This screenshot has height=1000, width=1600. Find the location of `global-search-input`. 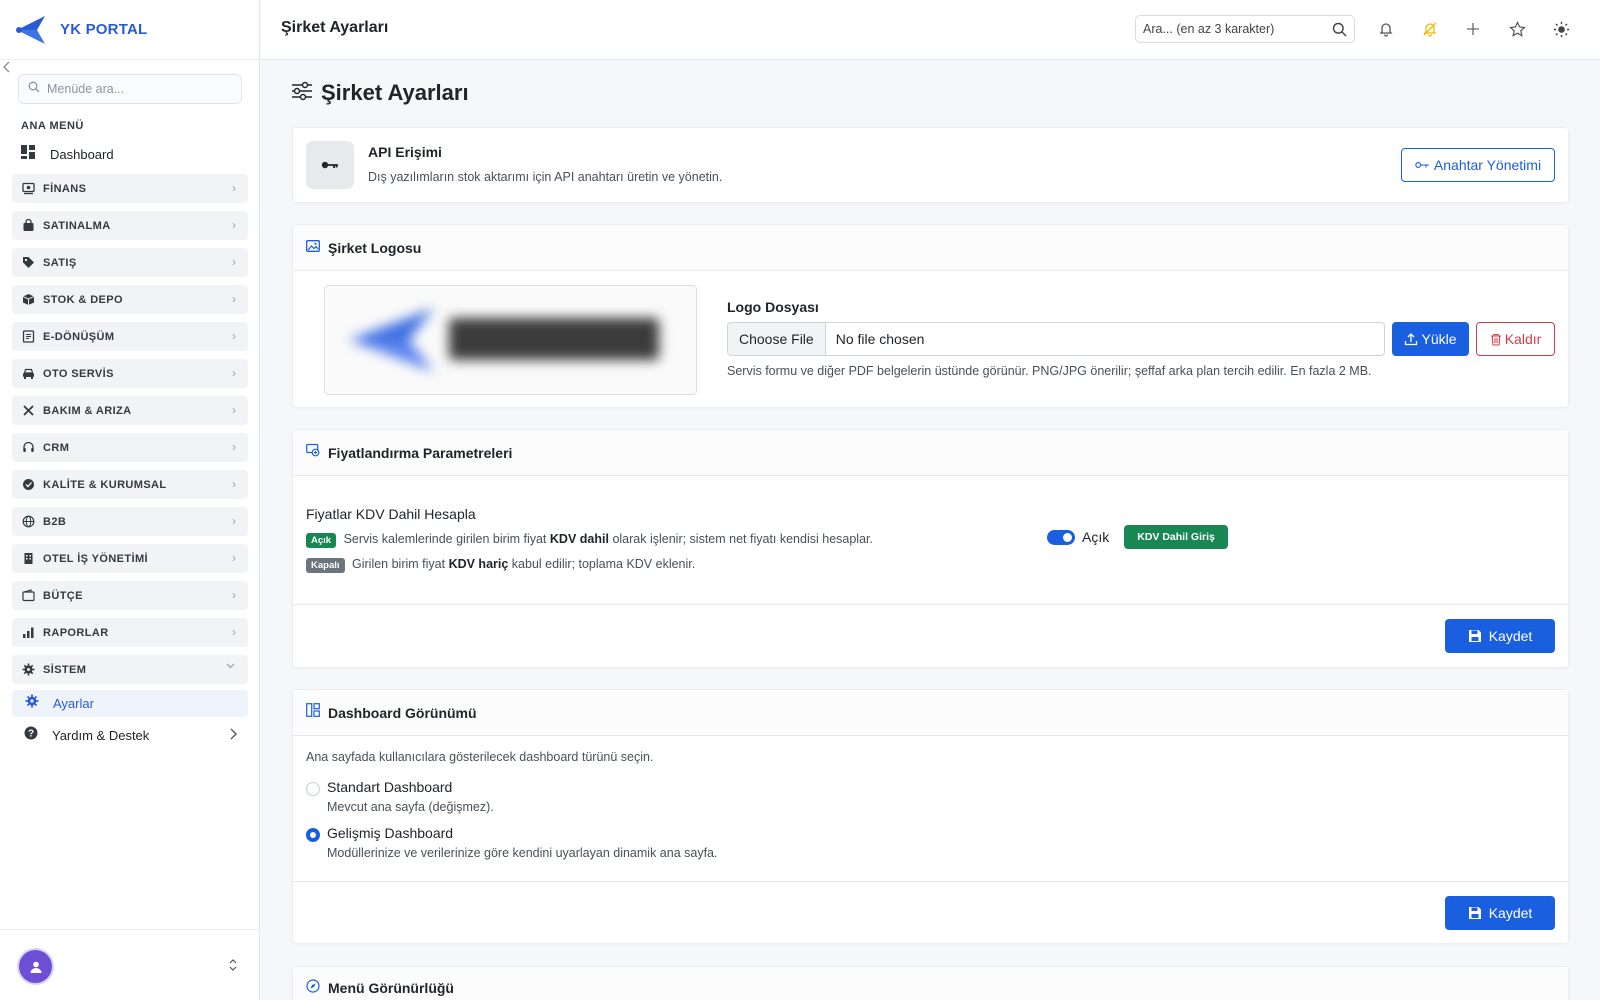

global-search-input is located at coordinates (1233, 29).